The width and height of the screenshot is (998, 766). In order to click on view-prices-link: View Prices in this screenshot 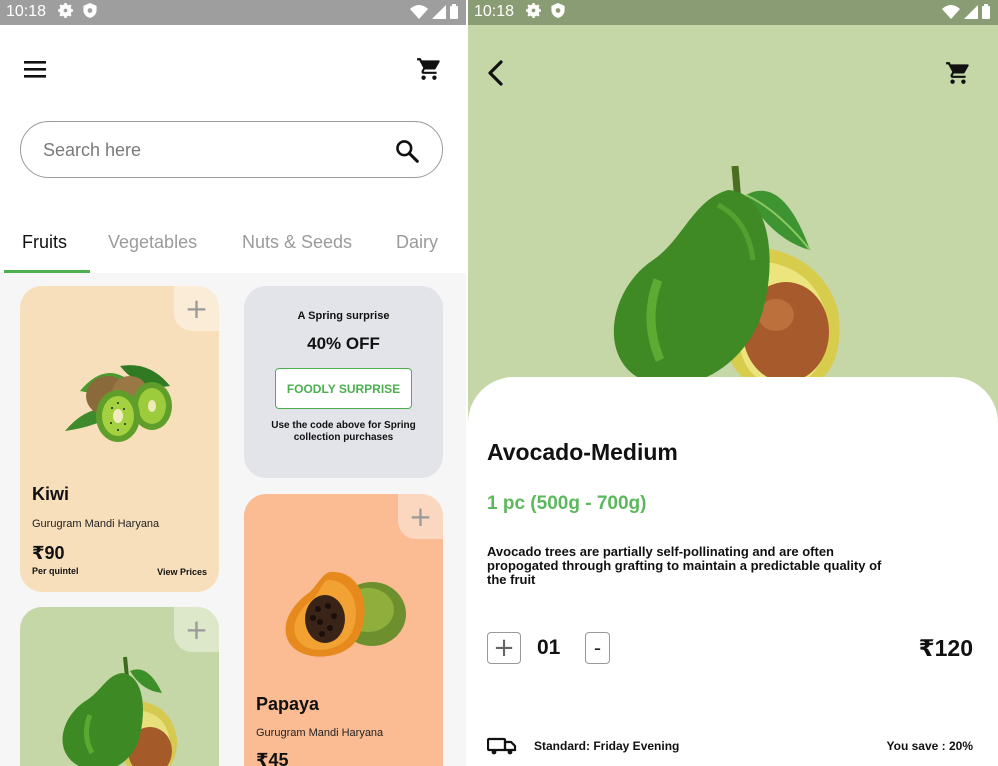, I will do `click(182, 572)`.